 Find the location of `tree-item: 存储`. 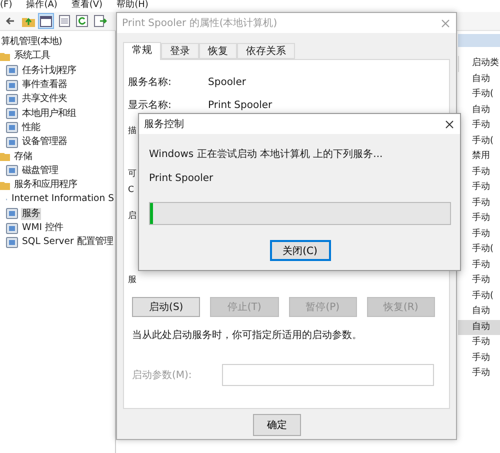

tree-item: 存储 is located at coordinates (23, 156).